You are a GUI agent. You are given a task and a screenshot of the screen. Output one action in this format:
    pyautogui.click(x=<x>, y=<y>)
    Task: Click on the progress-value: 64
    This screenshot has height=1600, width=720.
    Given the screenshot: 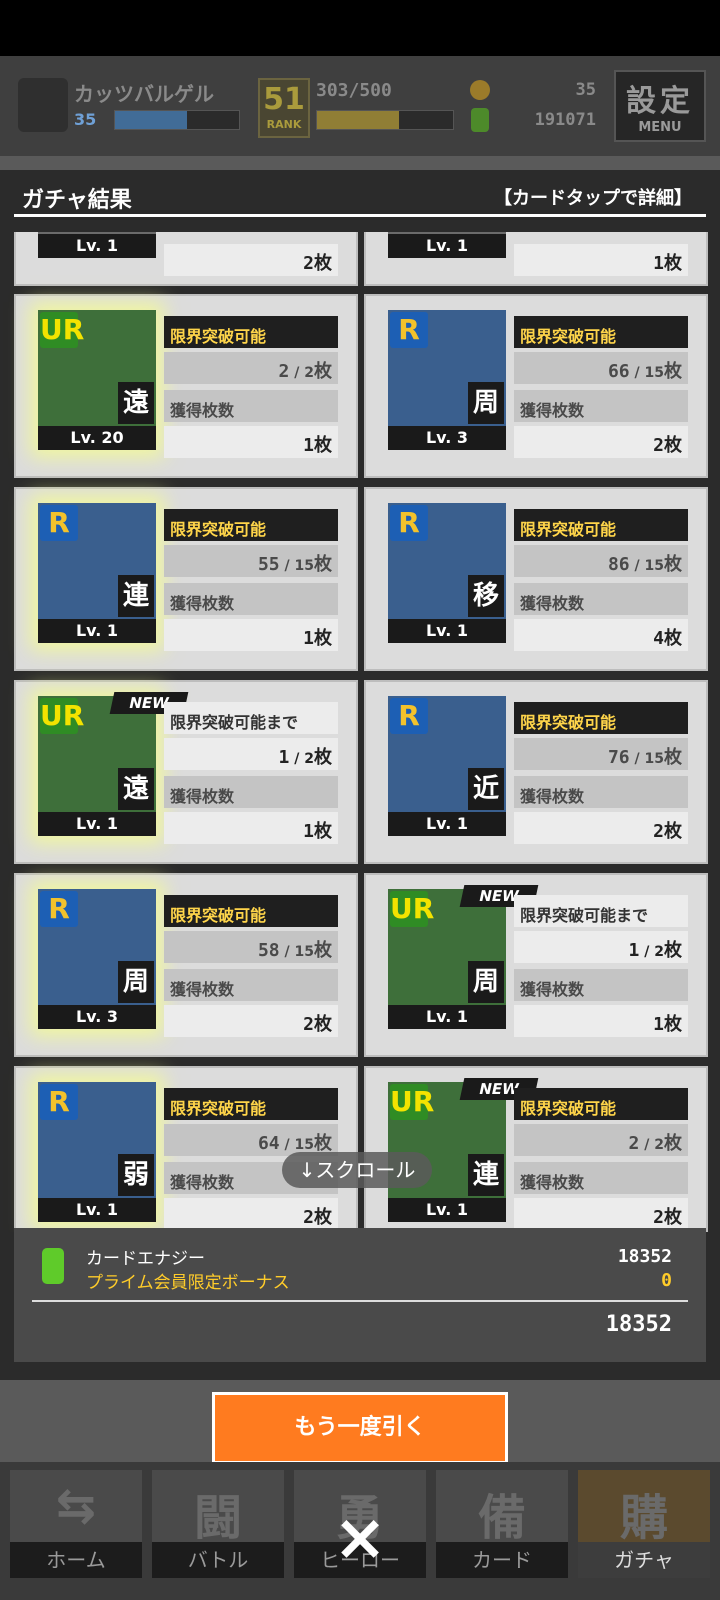 What is the action you would take?
    pyautogui.click(x=268, y=1143)
    